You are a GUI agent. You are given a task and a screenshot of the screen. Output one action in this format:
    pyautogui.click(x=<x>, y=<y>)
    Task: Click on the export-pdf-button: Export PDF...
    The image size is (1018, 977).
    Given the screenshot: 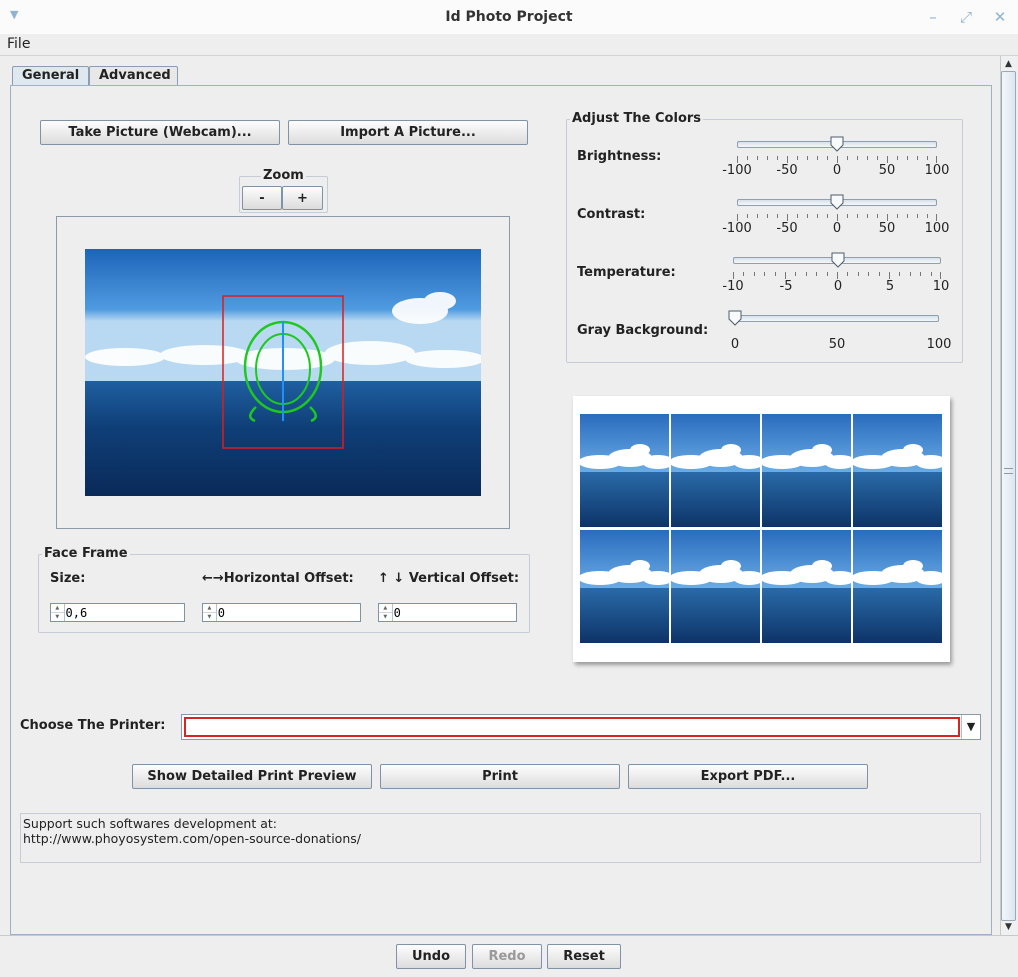 What is the action you would take?
    pyautogui.click(x=748, y=776)
    